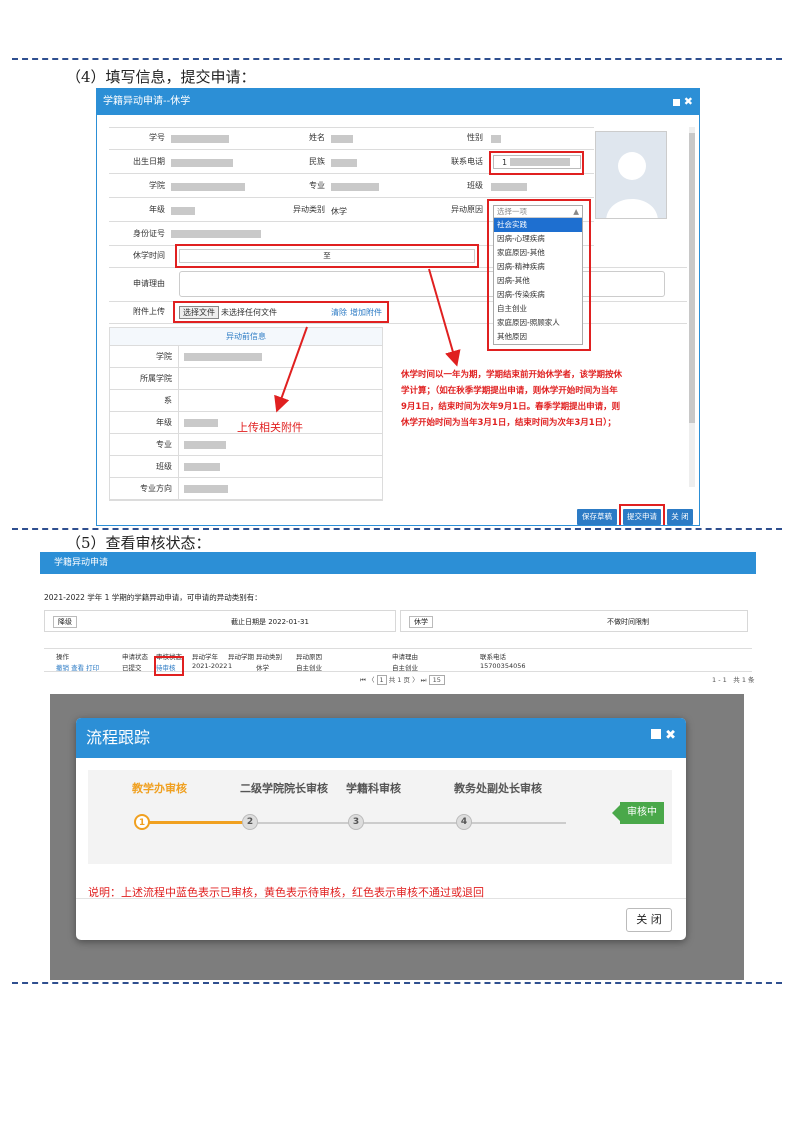 The image size is (793, 1122). What do you see at coordinates (363, 680) in the screenshot?
I see `first-page-icon: ⏮` at bounding box center [363, 680].